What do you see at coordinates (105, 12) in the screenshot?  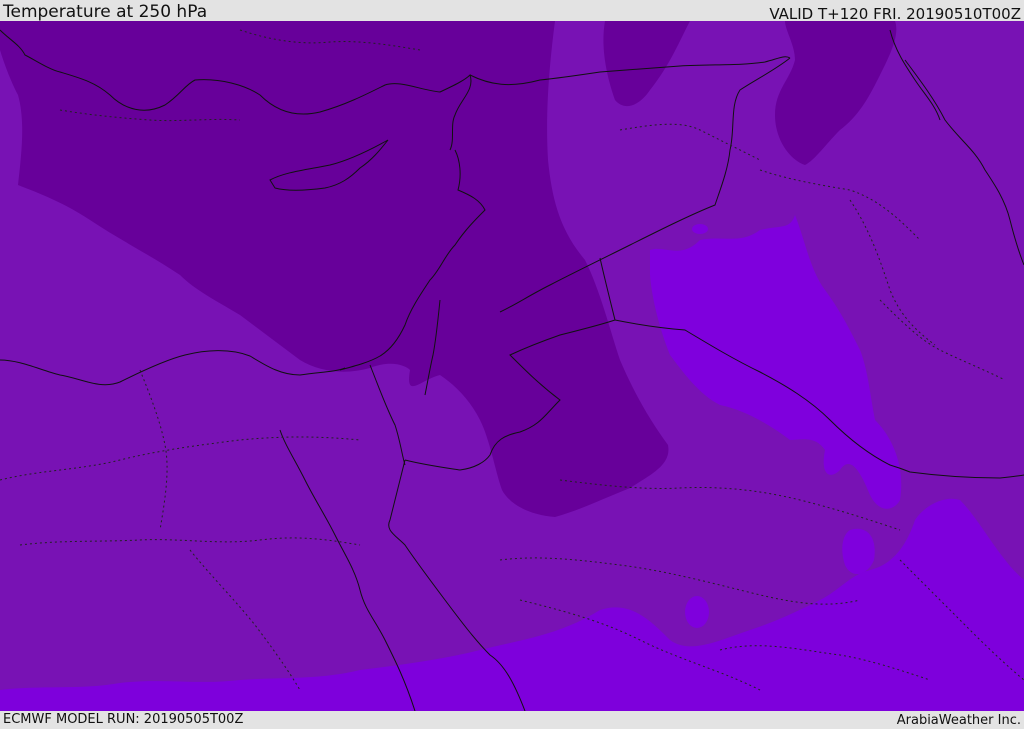 I see `map-title: Temperature at 250 hPa` at bounding box center [105, 12].